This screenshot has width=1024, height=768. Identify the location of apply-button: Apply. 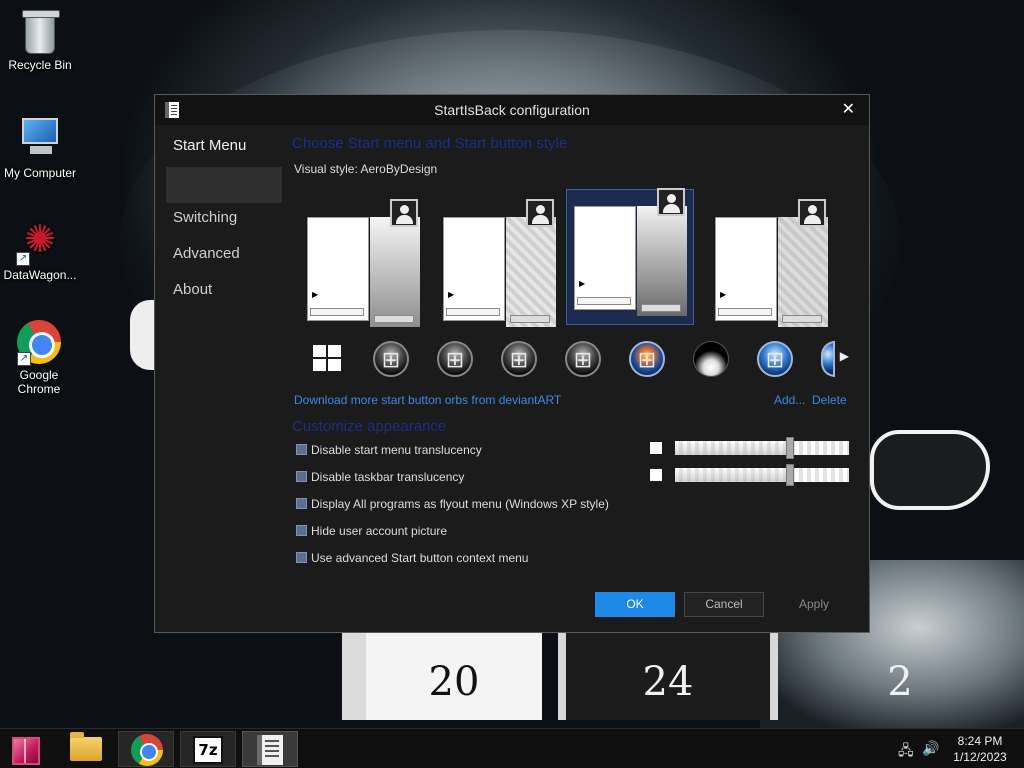
(814, 604).